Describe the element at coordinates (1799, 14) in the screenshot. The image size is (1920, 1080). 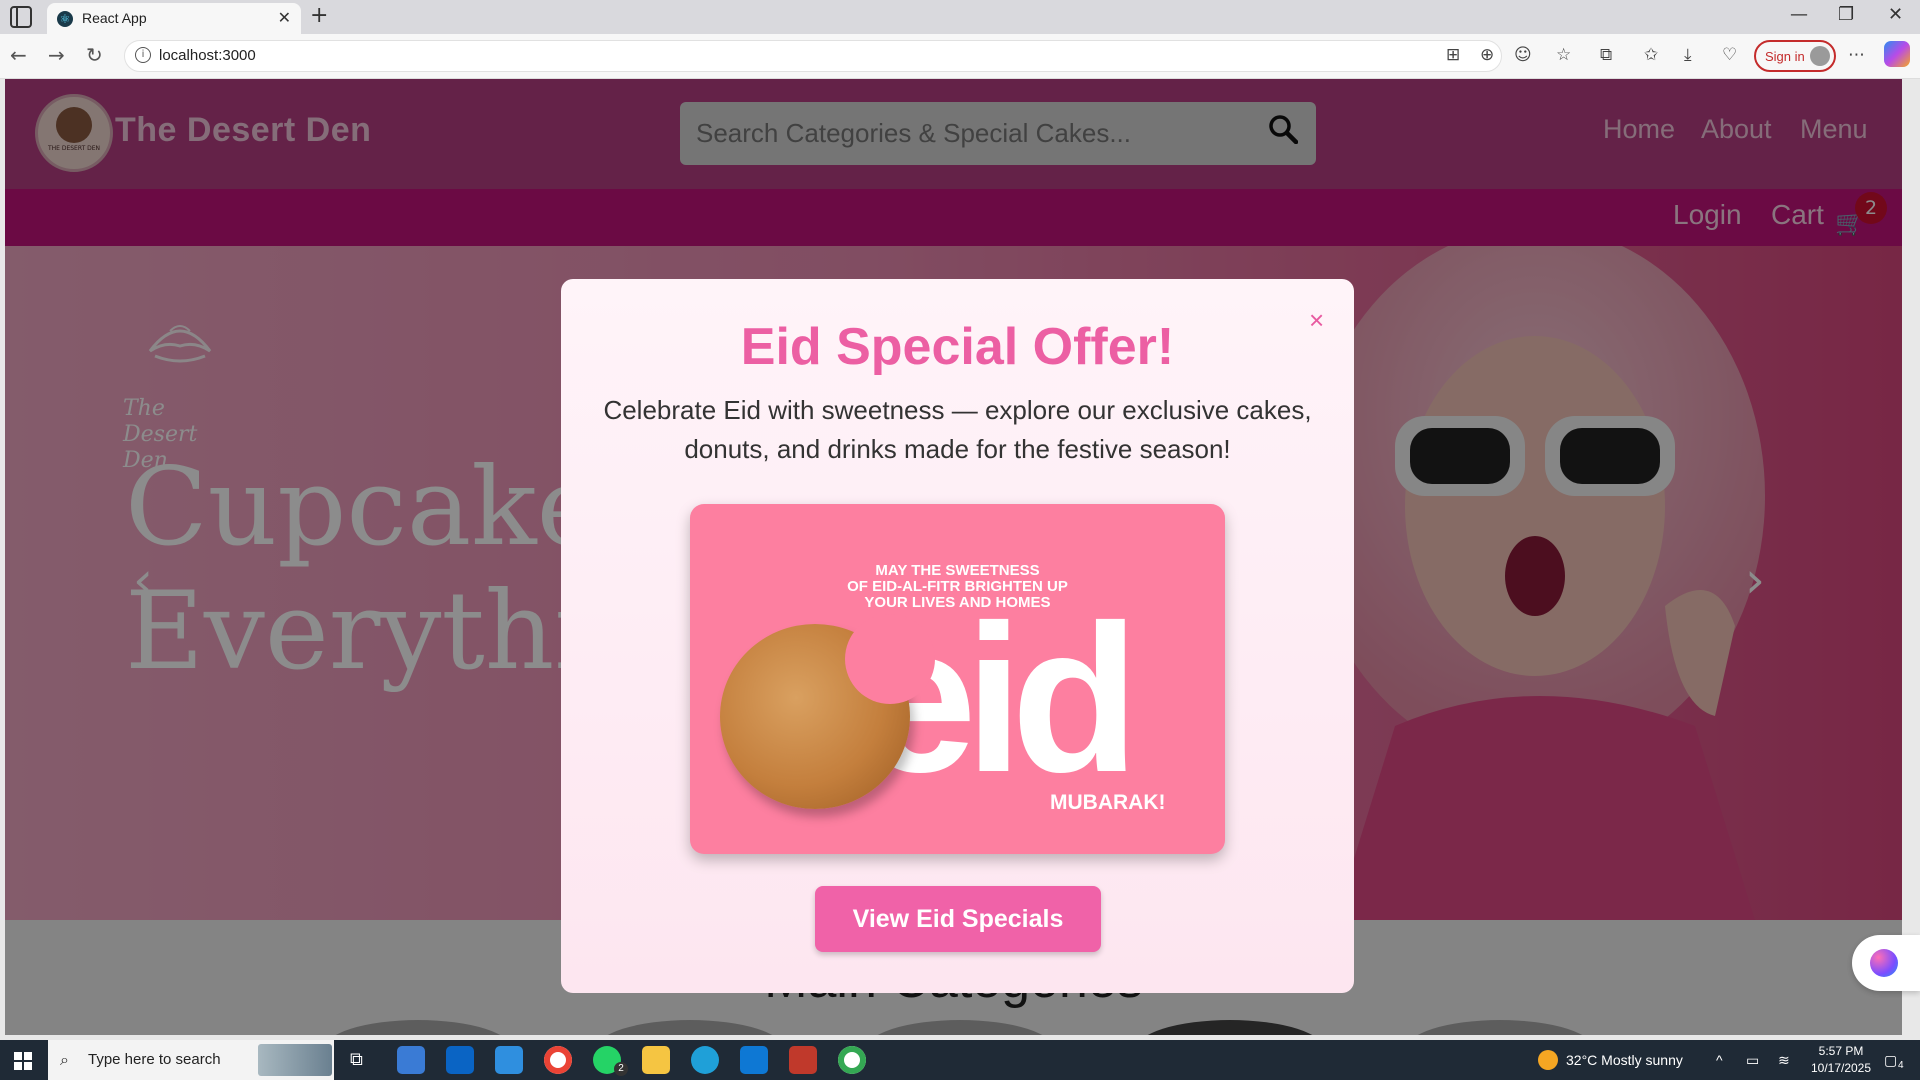
I see `minimize-icon: —` at that location.